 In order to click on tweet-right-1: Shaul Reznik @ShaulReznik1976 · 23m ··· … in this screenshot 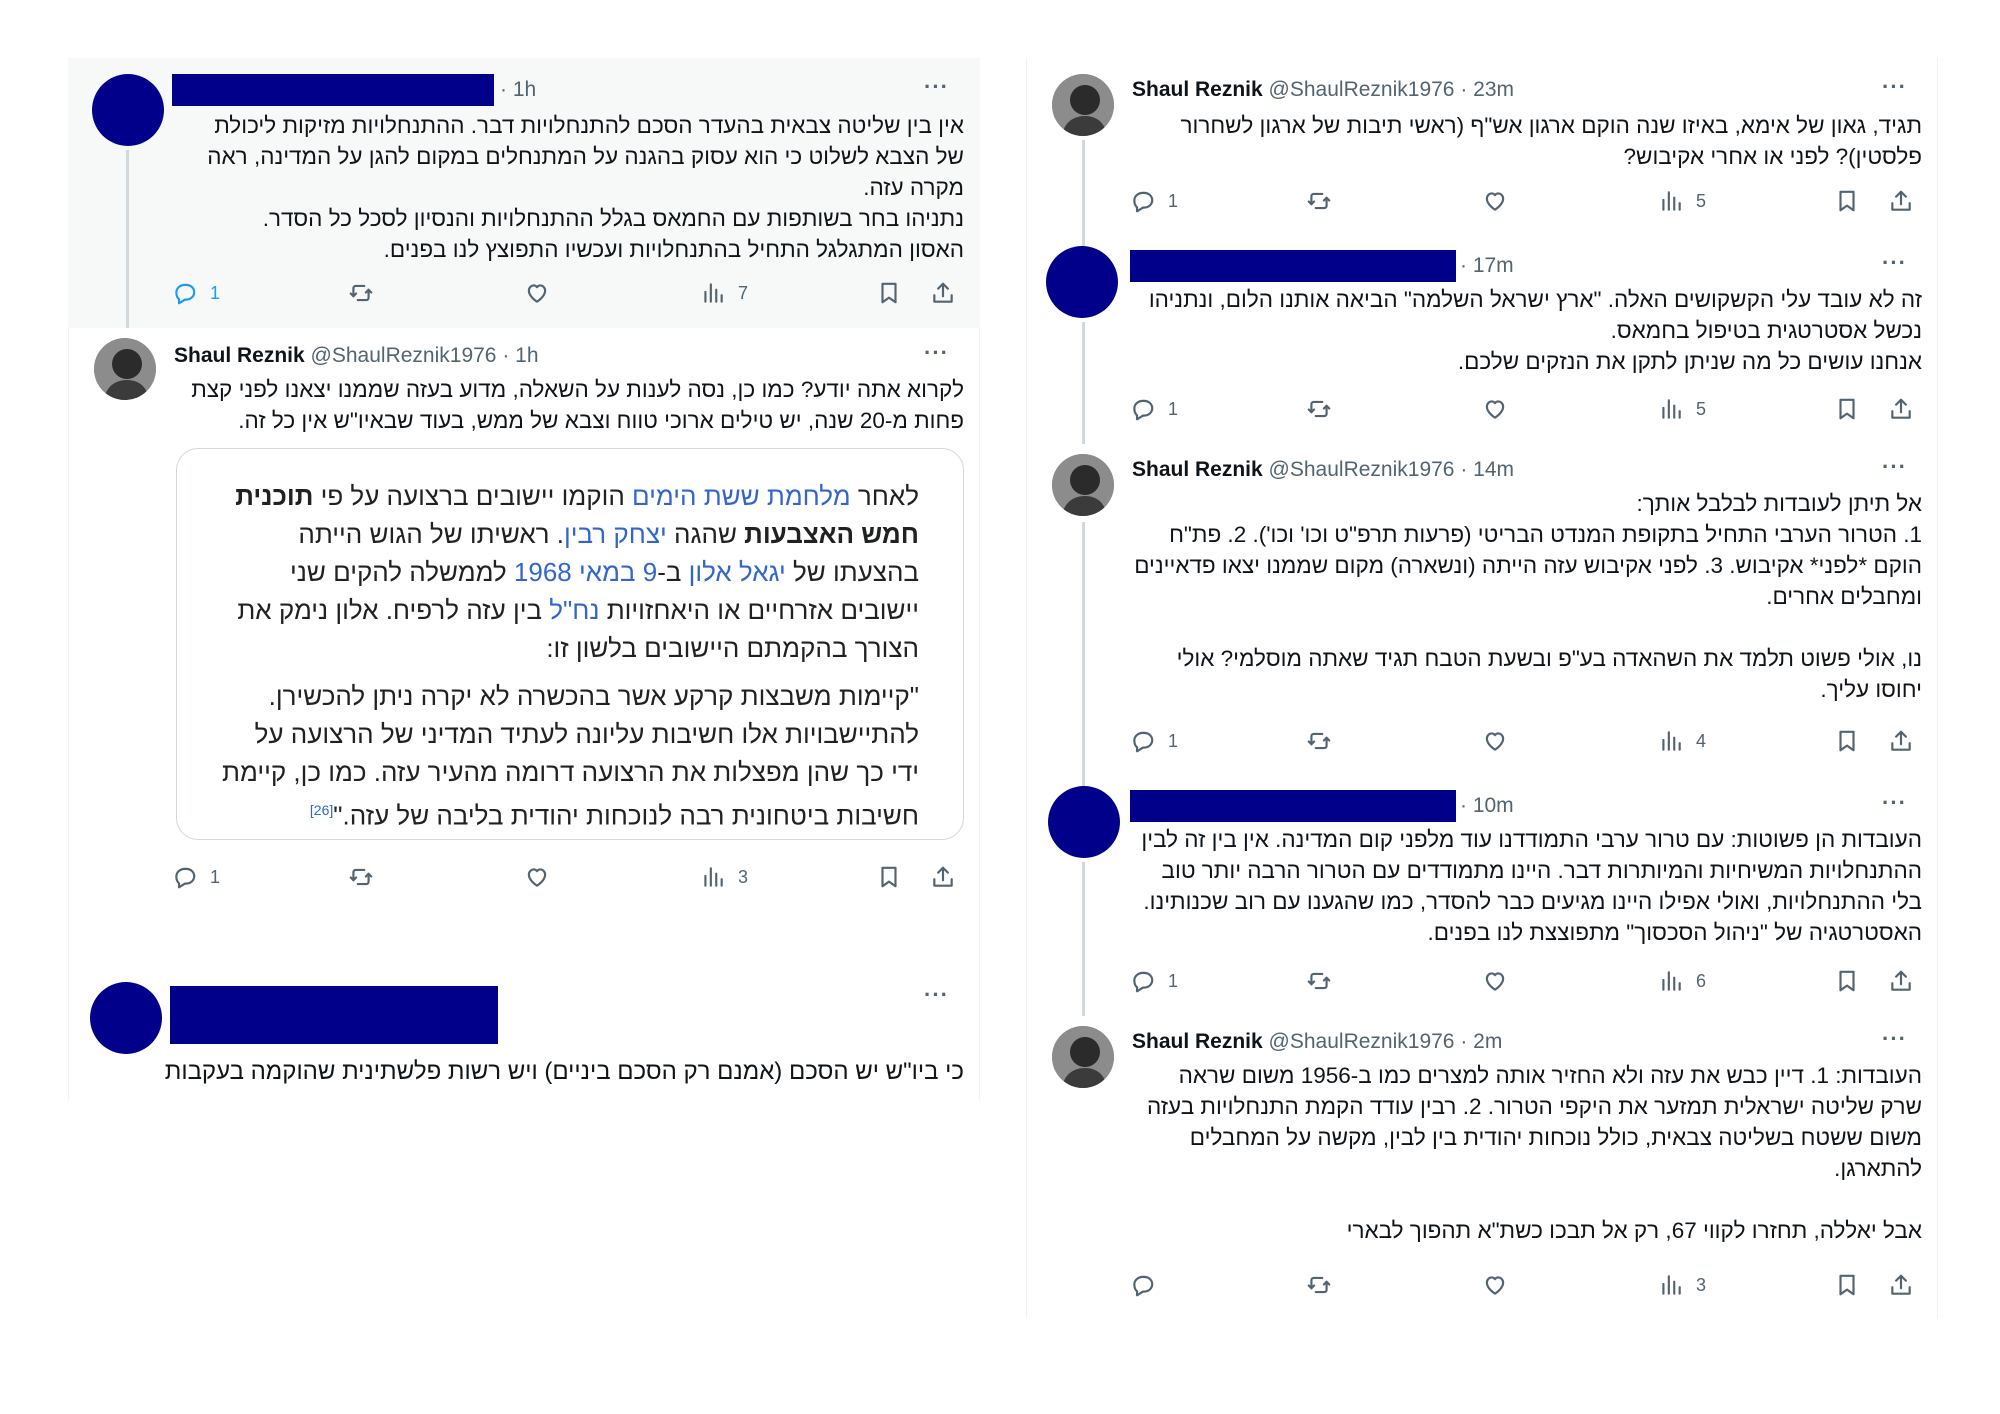, I will do `click(1482, 147)`.